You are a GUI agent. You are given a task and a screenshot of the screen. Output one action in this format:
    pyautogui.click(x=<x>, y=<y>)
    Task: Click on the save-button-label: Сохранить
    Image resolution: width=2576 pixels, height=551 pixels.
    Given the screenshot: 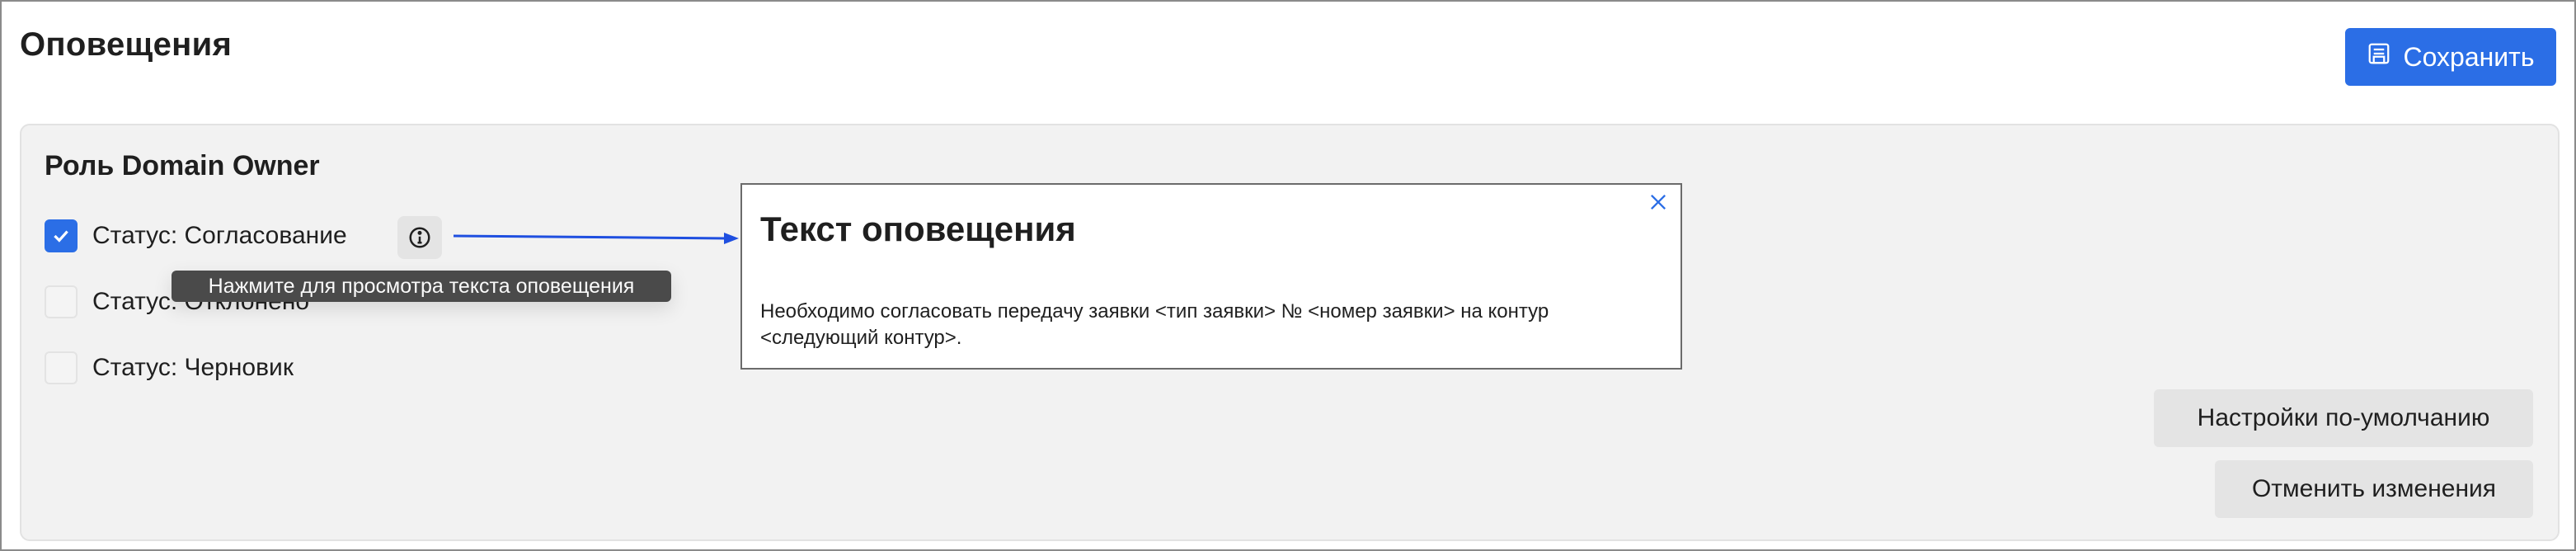 What is the action you would take?
    pyautogui.click(x=2469, y=56)
    